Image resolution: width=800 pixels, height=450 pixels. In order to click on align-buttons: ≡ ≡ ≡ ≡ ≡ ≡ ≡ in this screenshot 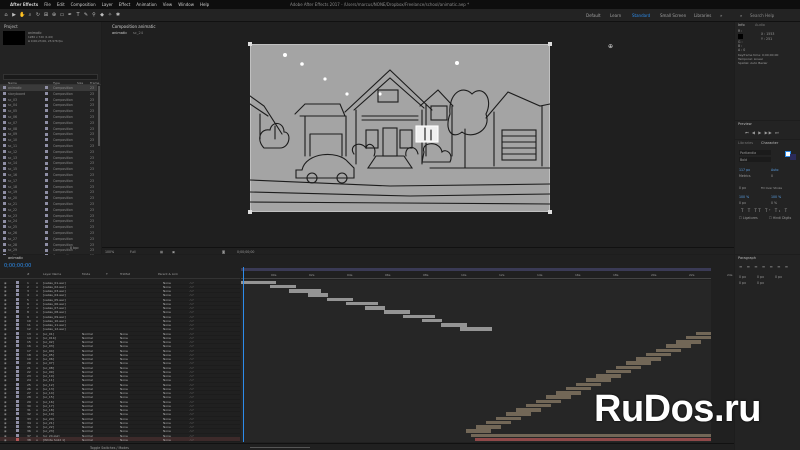, I will do `click(764, 266)`.